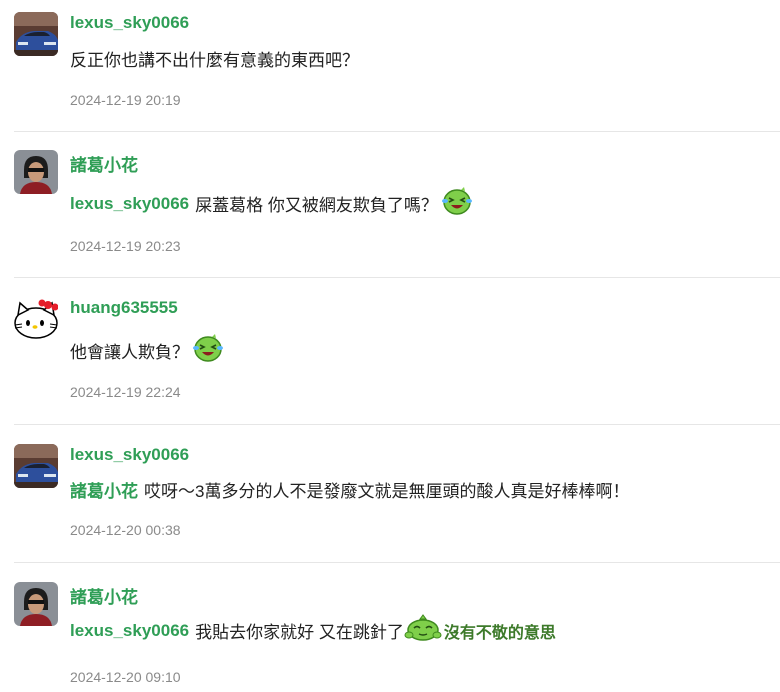 The width and height of the screenshot is (780, 692). I want to click on comment-body: 屎蓋葛格 你又被網友欺負了嗎？, so click(316, 205).